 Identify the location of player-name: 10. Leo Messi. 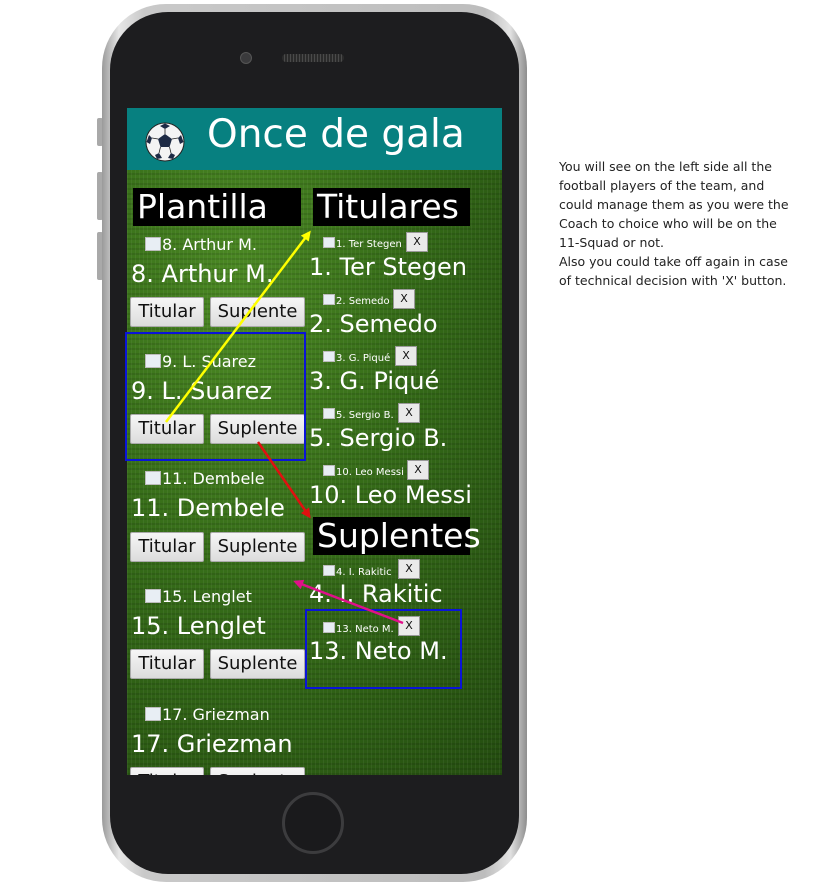
(390, 495).